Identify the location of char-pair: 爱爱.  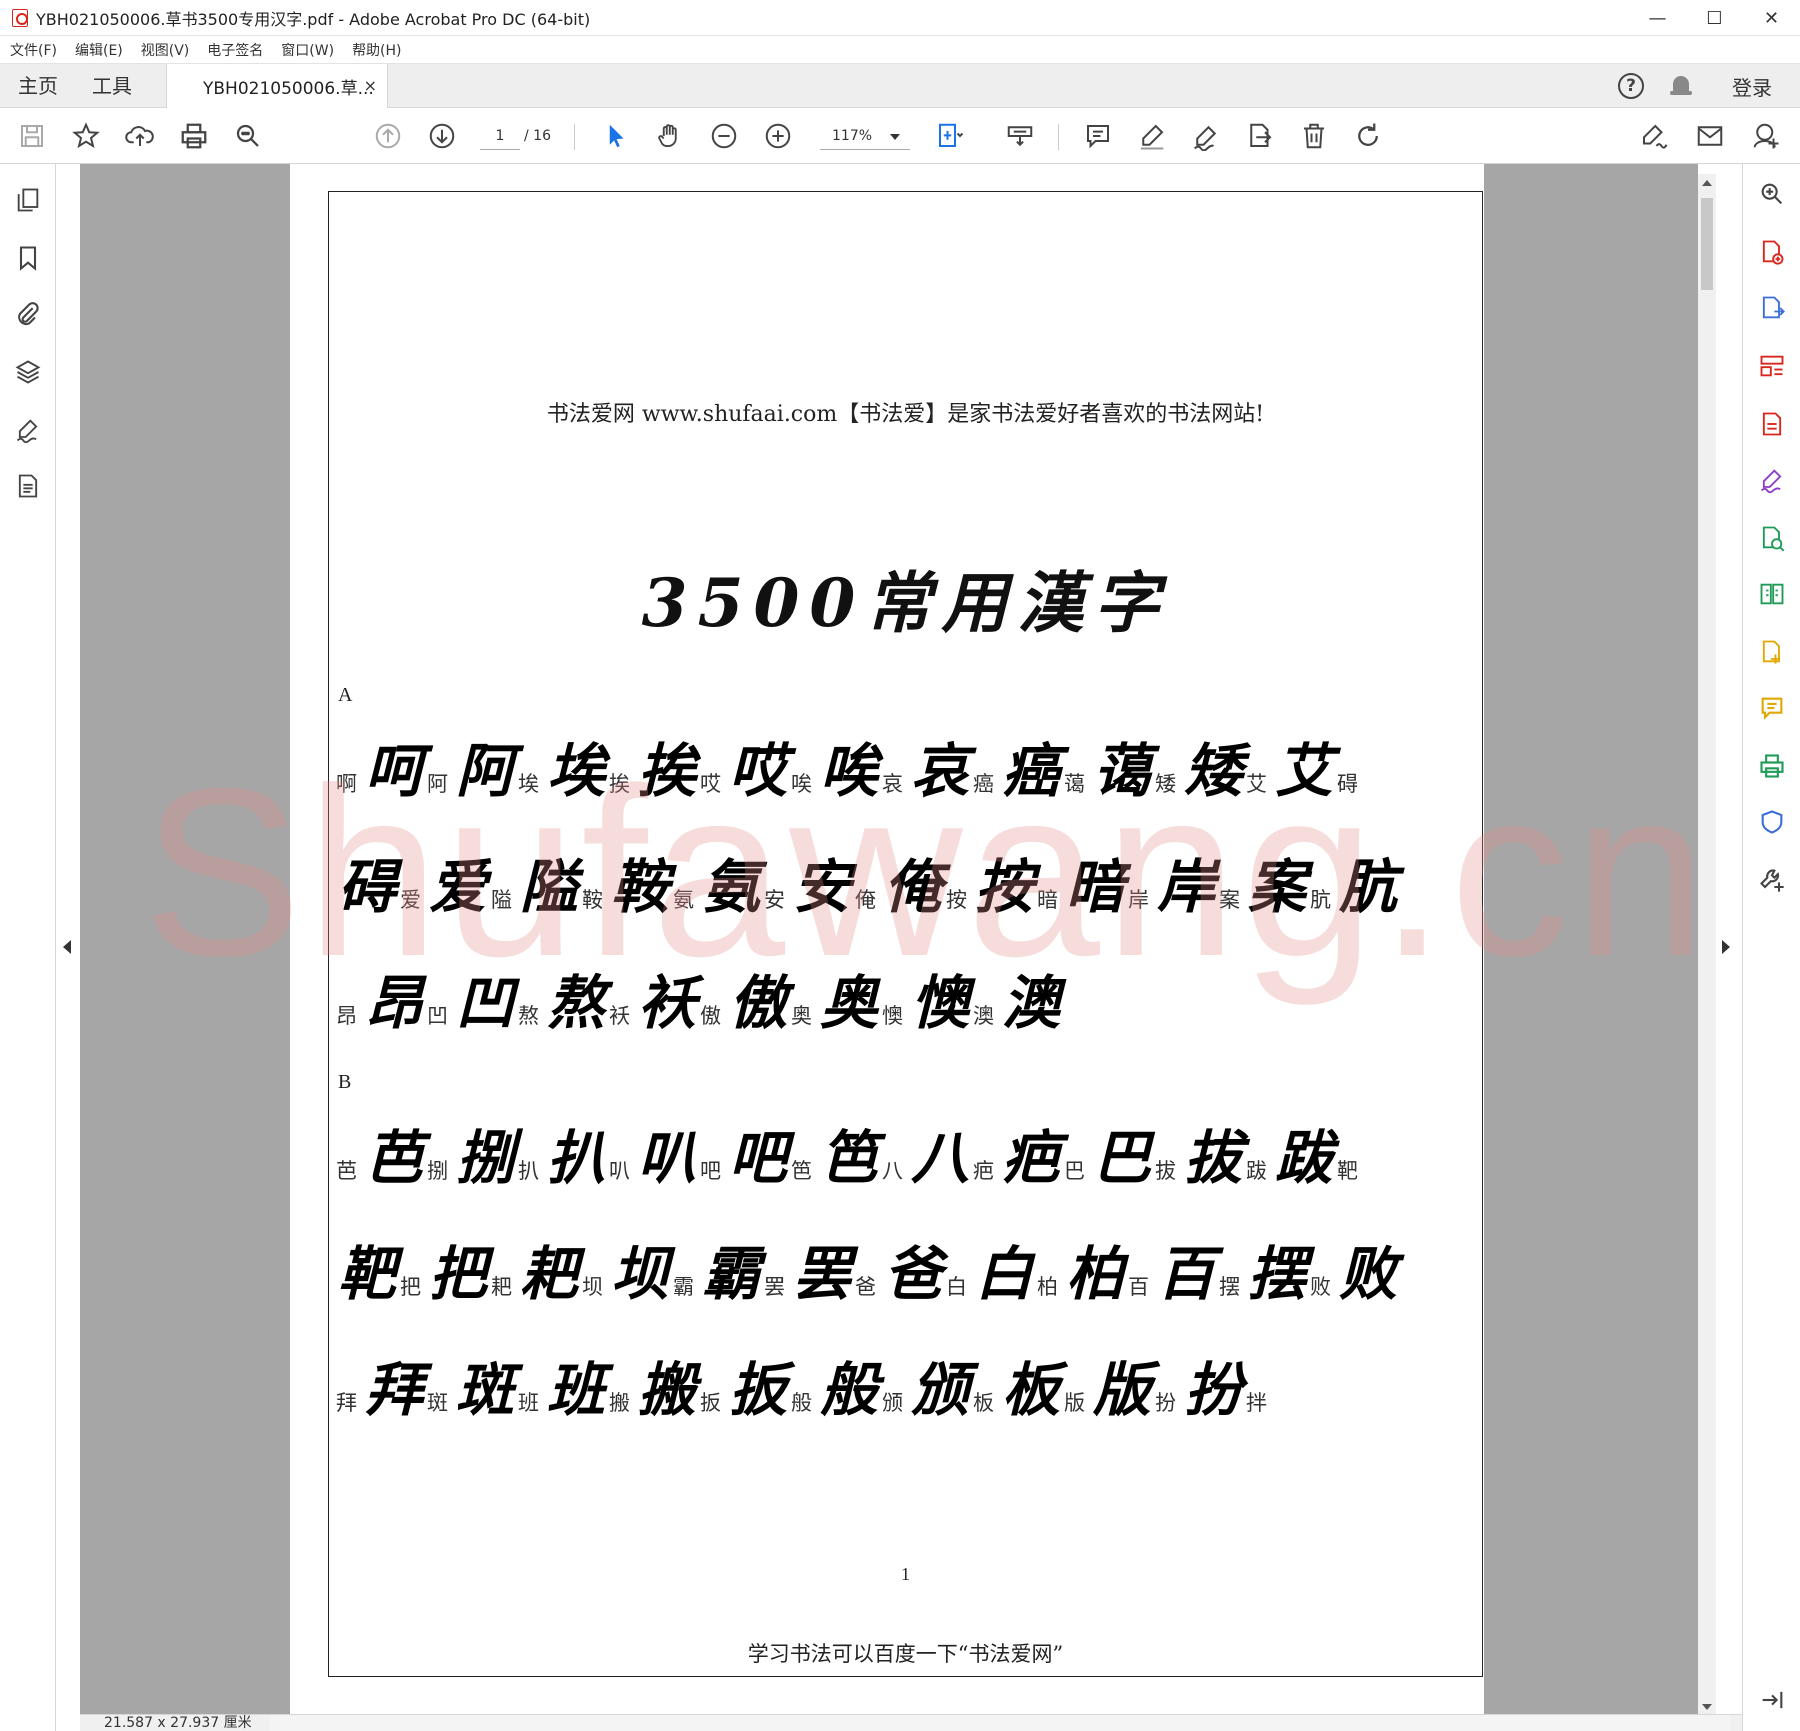
(444, 887).